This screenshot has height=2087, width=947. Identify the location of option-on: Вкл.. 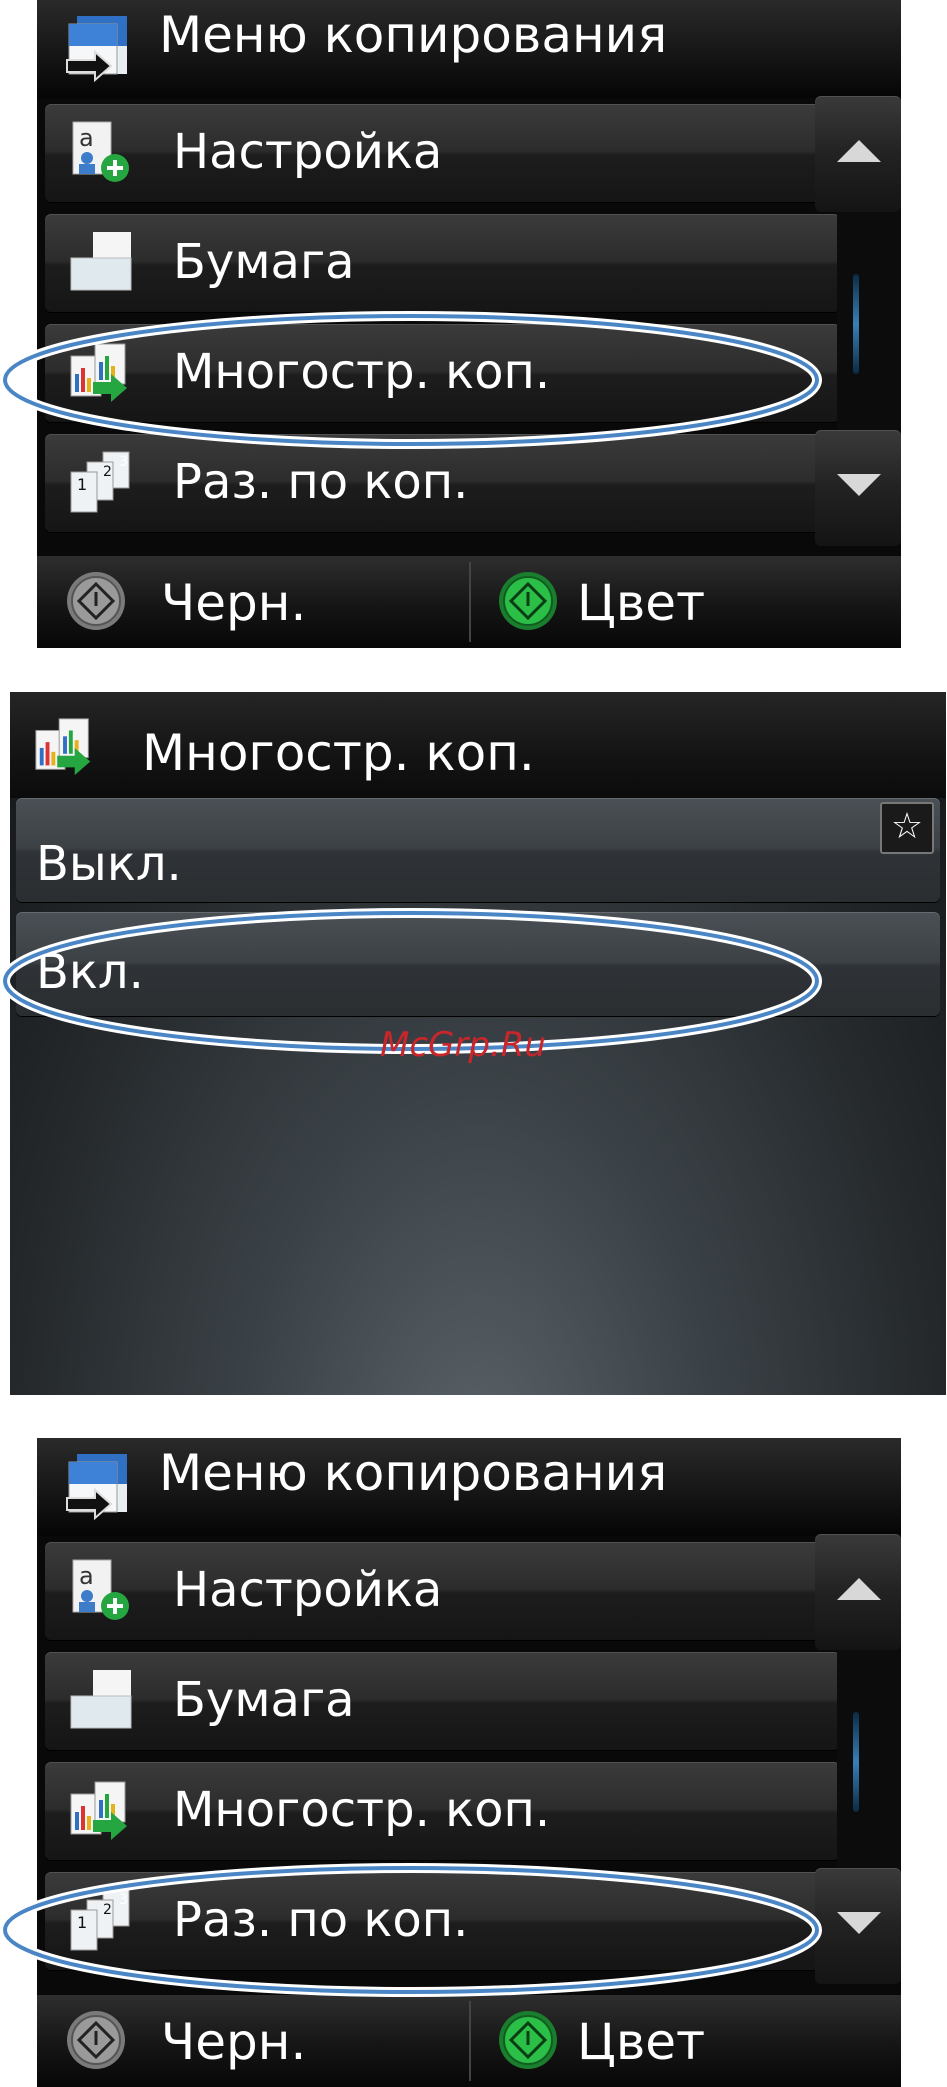
(478, 964).